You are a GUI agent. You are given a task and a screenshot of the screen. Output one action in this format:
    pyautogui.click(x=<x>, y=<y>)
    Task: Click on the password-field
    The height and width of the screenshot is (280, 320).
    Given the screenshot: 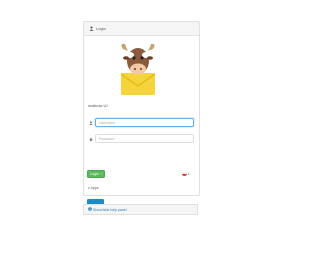 What is the action you would take?
    pyautogui.click(x=141, y=138)
    